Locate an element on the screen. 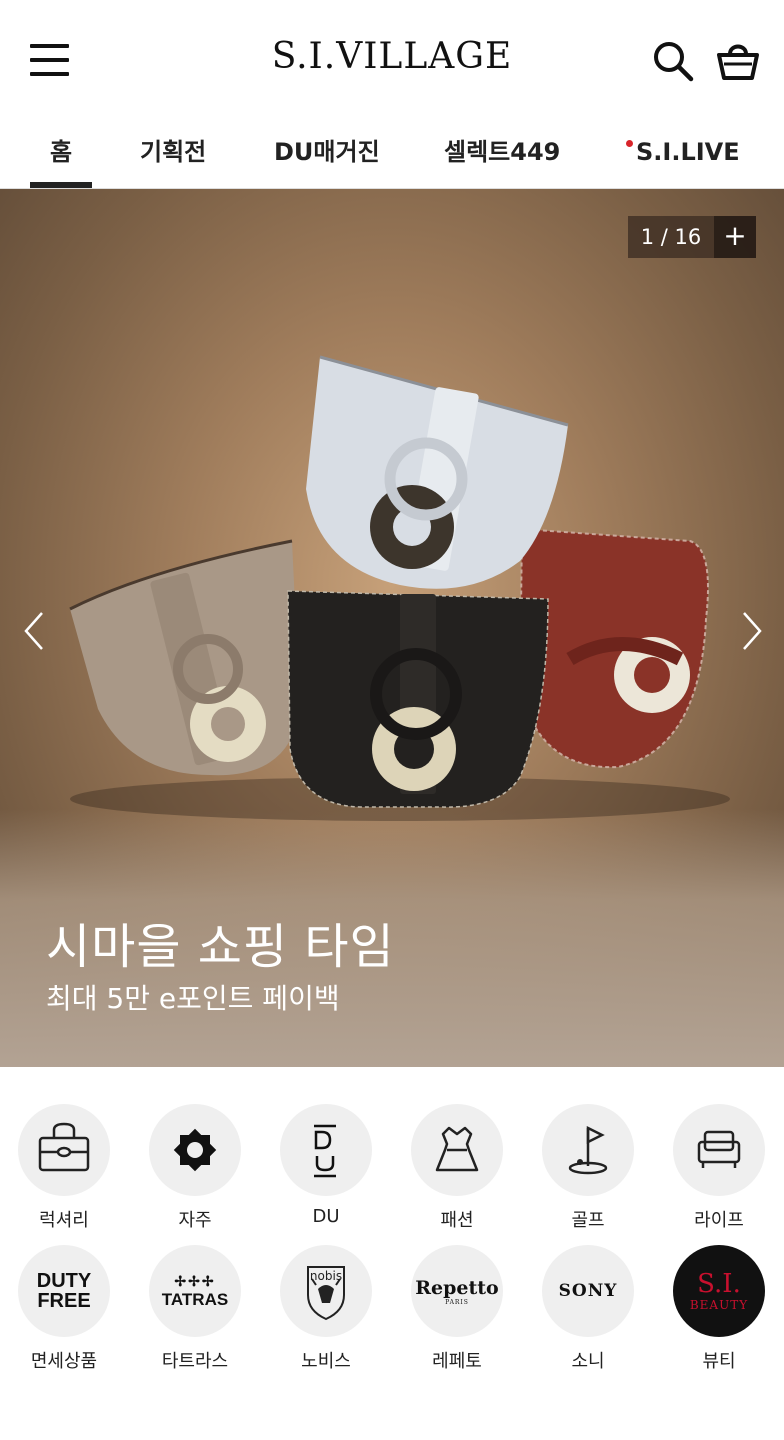  banner-title: 시마을 쇼핑 타임 is located at coordinates (220, 947).